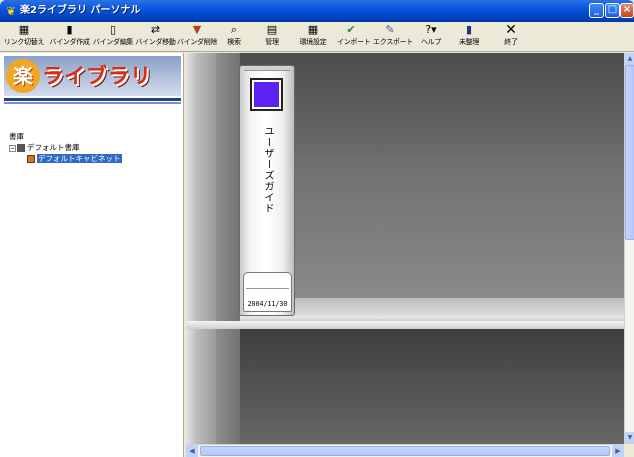 This screenshot has height=457, width=634. What do you see at coordinates (12, 148) in the screenshot?
I see `collapse-icon: −` at bounding box center [12, 148].